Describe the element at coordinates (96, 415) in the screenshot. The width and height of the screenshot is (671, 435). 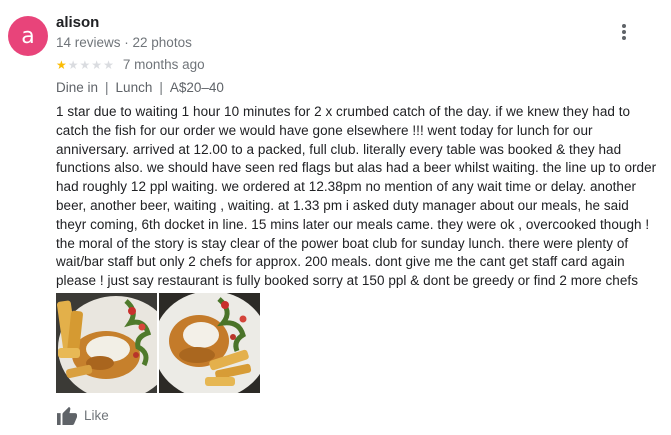
I see `like-label: Like` at that location.